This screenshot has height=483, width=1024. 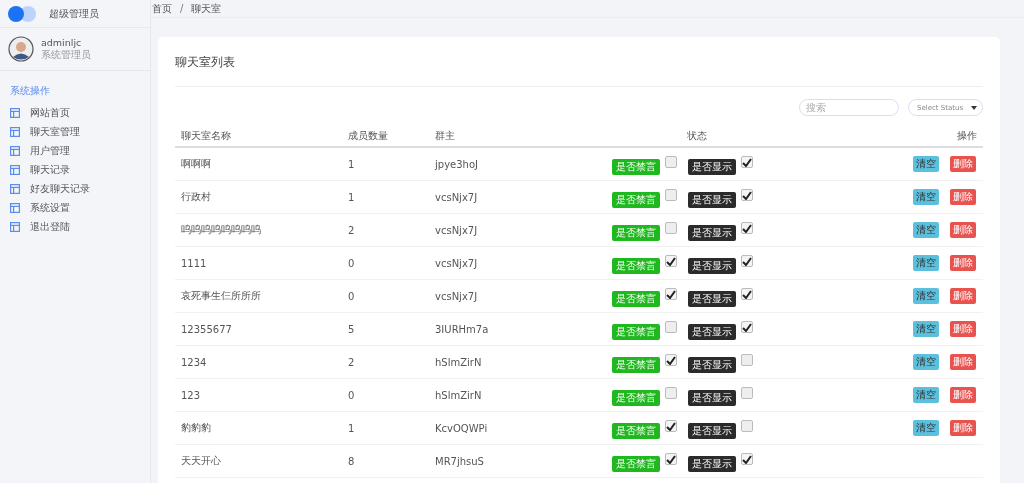 What do you see at coordinates (75, 112) in the screenshot?
I see `sidebar-item: 网站首页` at bounding box center [75, 112].